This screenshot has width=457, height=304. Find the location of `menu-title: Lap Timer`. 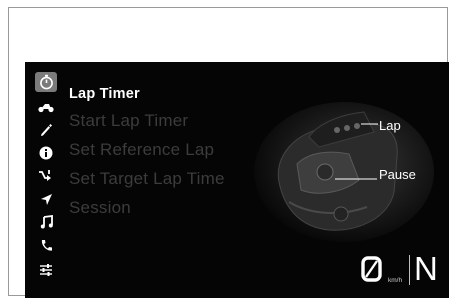

menu-title: Lap Timer is located at coordinates (104, 94).